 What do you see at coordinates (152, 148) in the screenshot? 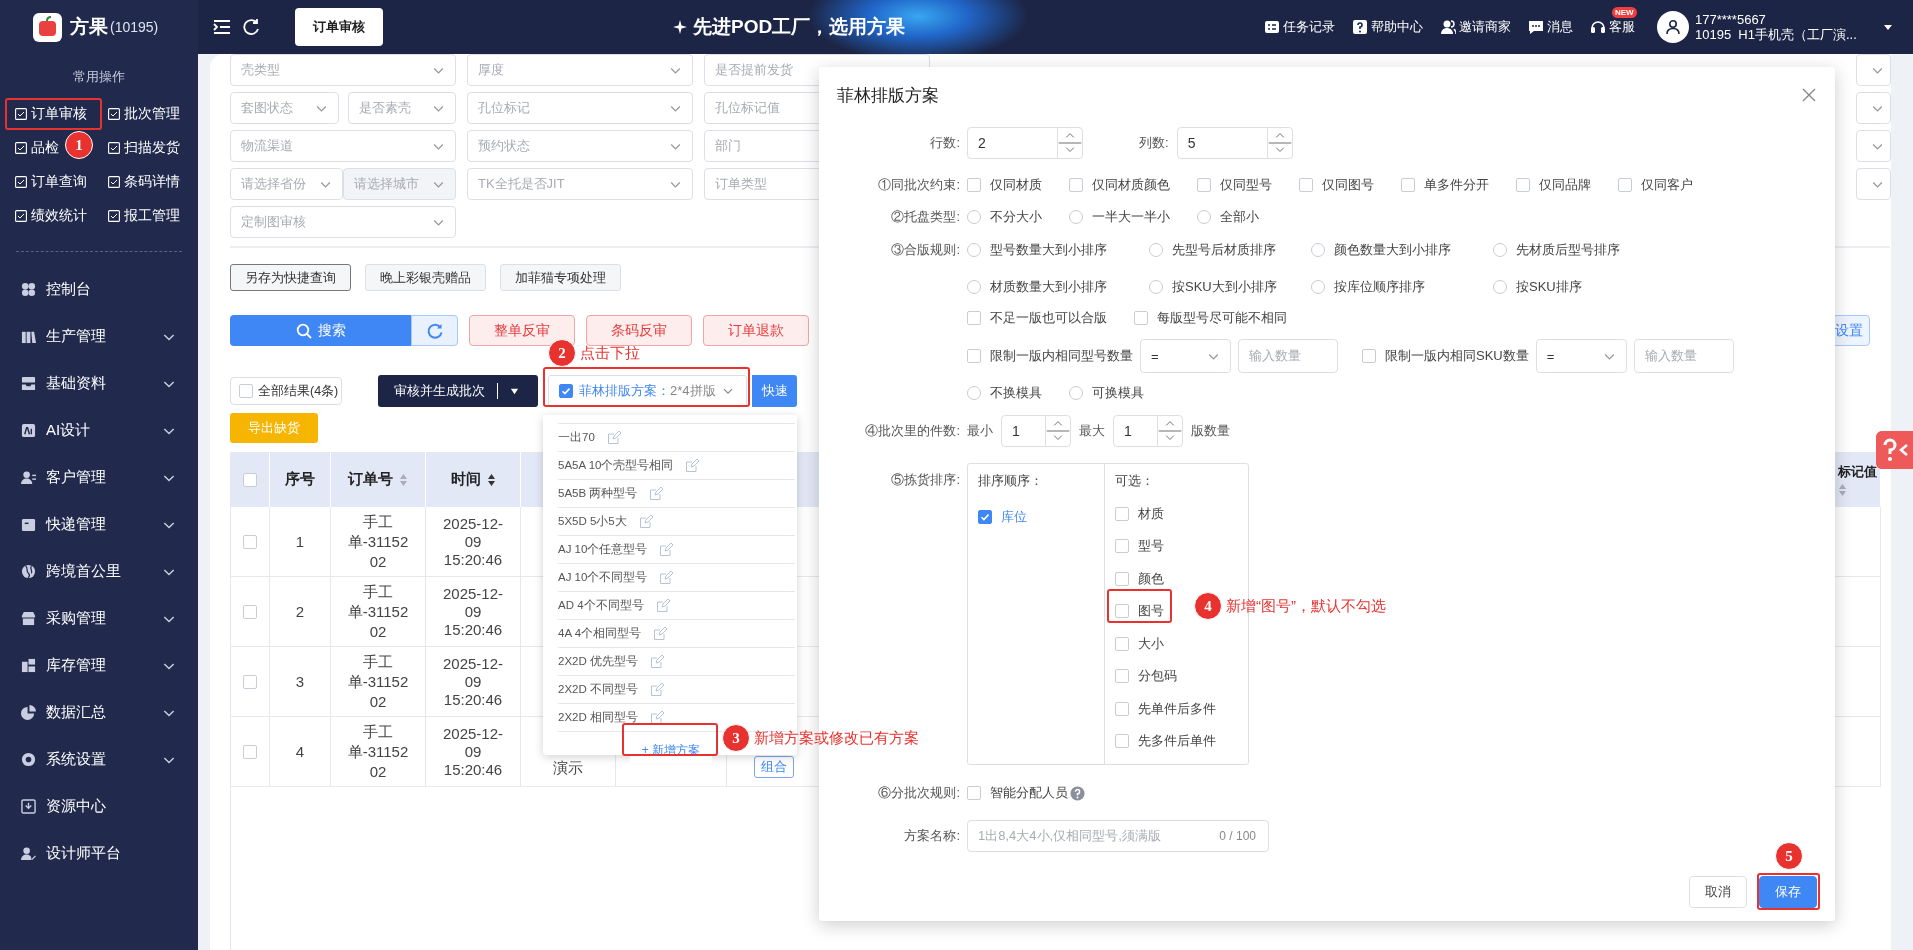
I see `quick-link: 扫描发货` at bounding box center [152, 148].